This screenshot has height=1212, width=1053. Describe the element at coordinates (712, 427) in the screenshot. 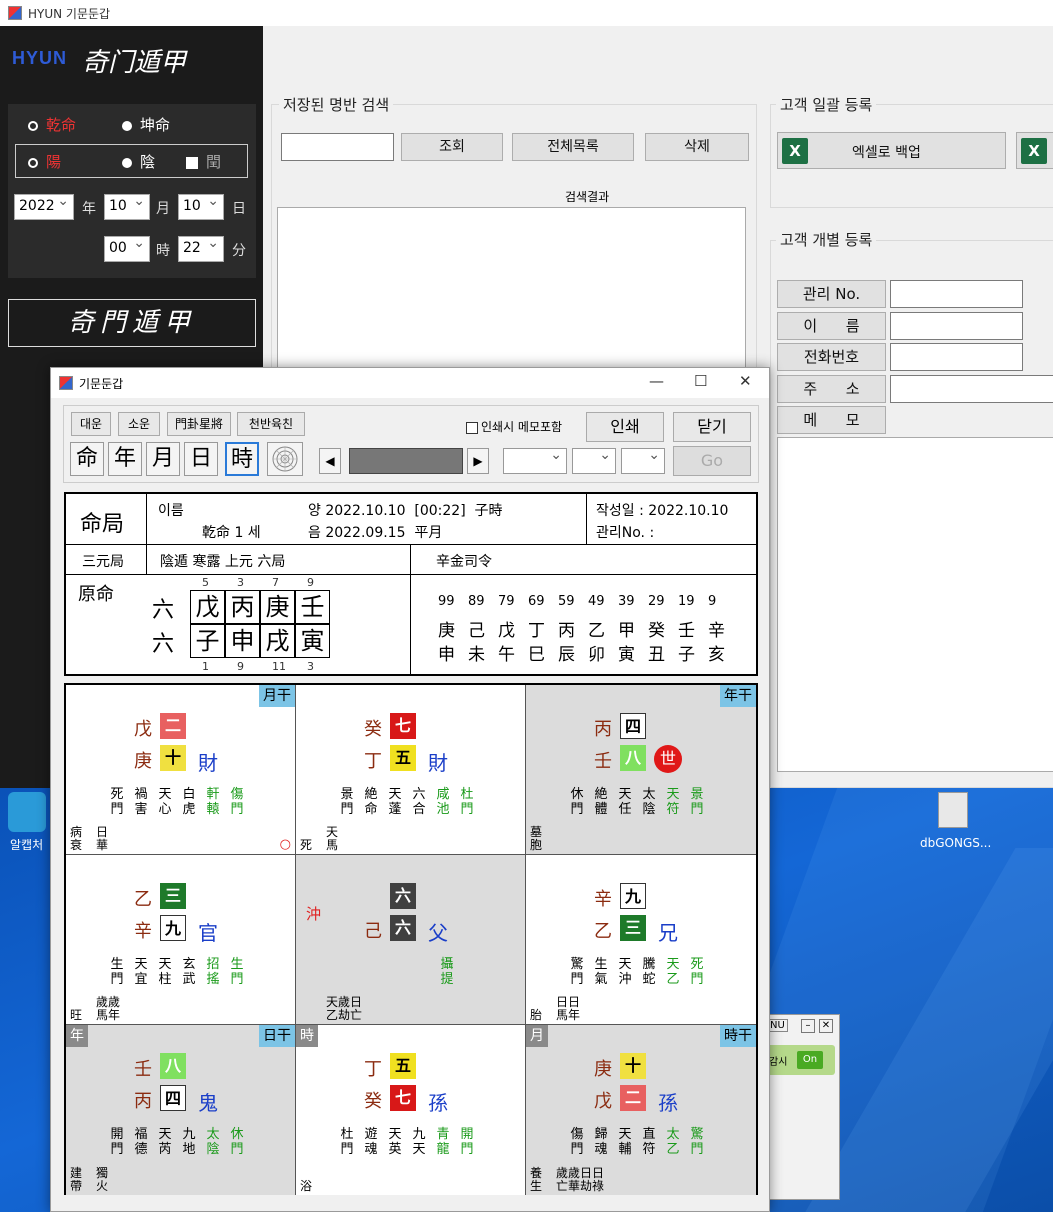

I see `close-button: 닫기` at that location.